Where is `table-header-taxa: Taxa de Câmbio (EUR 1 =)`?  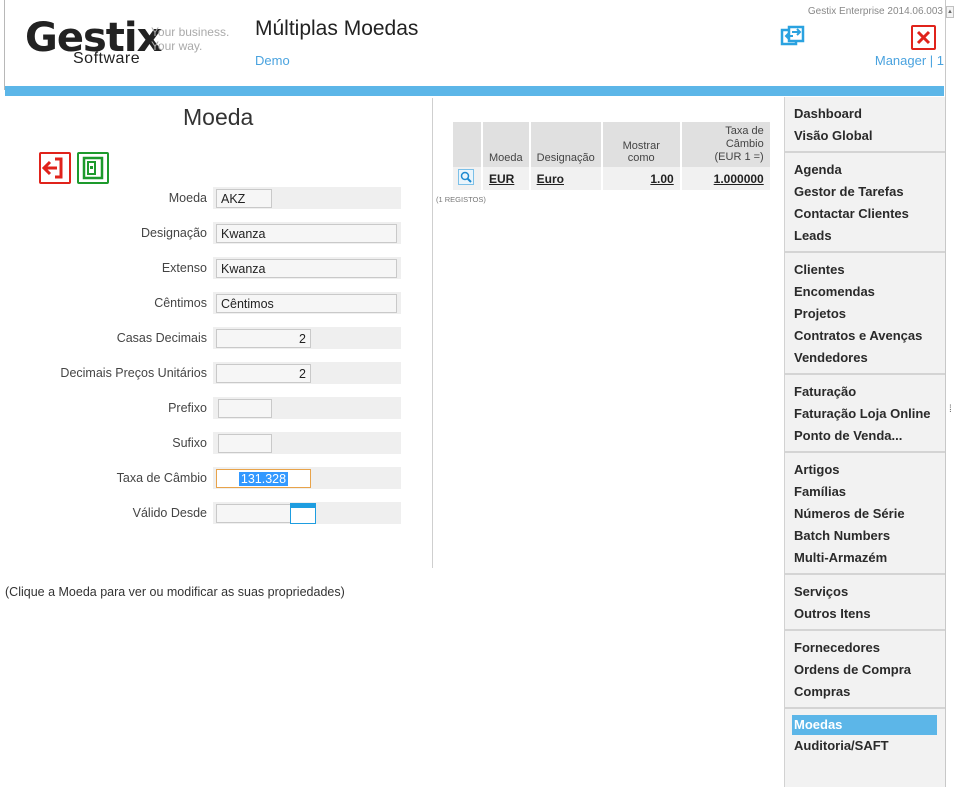 table-header-taxa: Taxa de Câmbio (EUR 1 =) is located at coordinates (725, 144).